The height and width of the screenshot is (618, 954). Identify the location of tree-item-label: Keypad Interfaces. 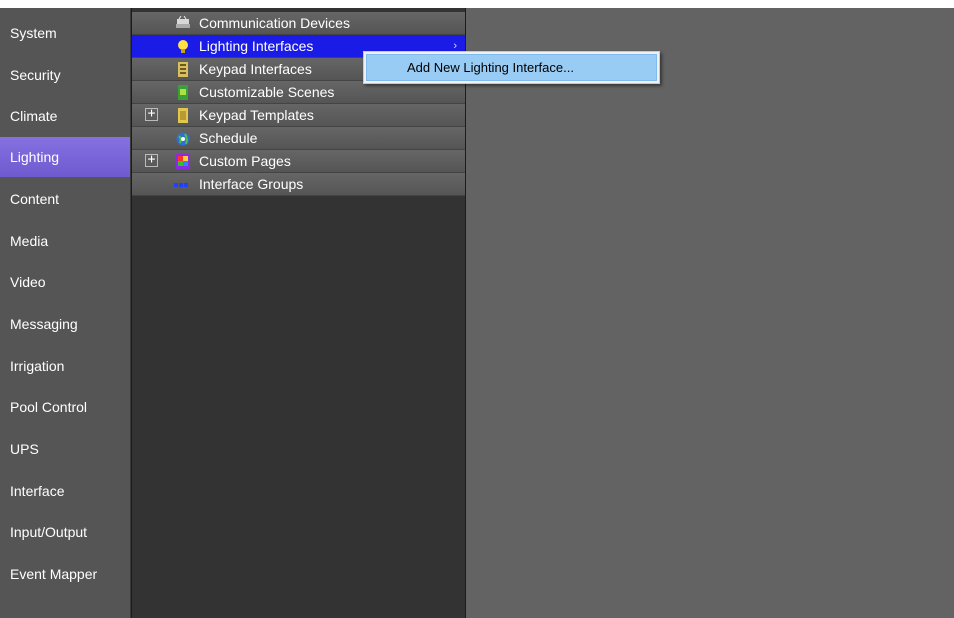
(255, 69).